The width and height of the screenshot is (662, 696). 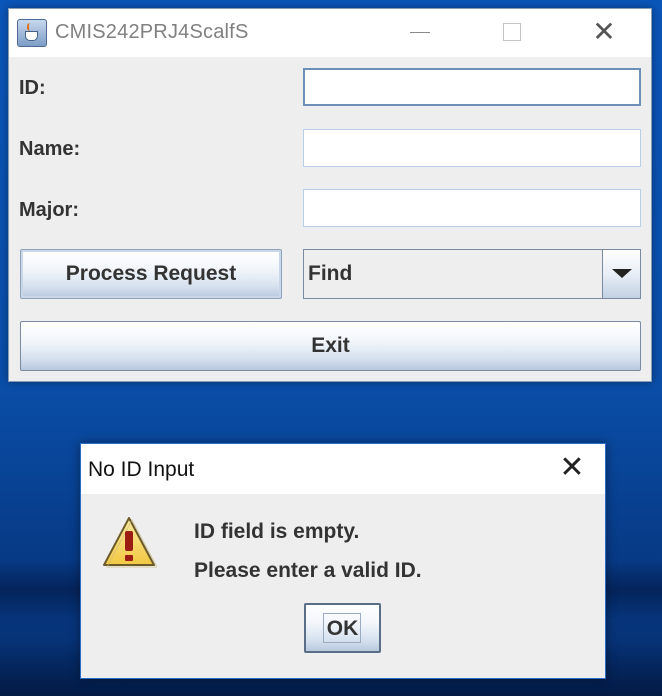 What do you see at coordinates (141, 469) in the screenshot?
I see `dialog-title: No ID Input` at bounding box center [141, 469].